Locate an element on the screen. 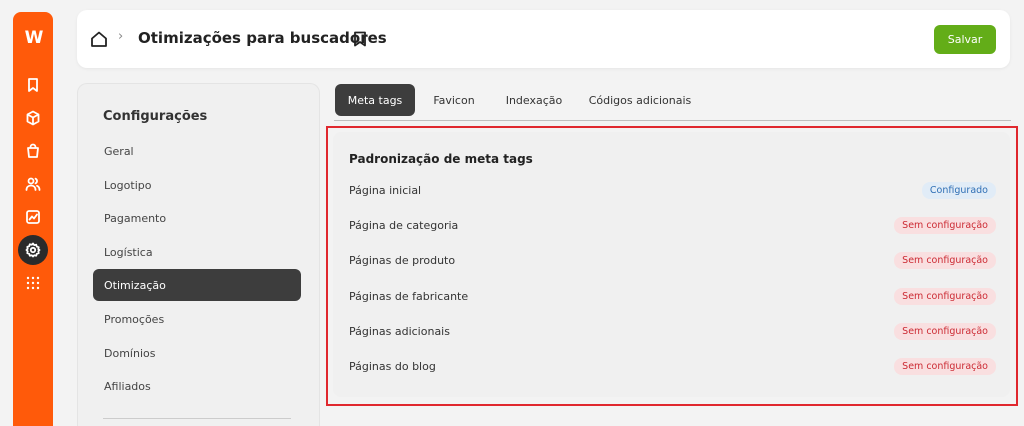 Image resolution: width=1024 pixels, height=426 pixels. meta-row-label: Páginas do blog is located at coordinates (392, 366).